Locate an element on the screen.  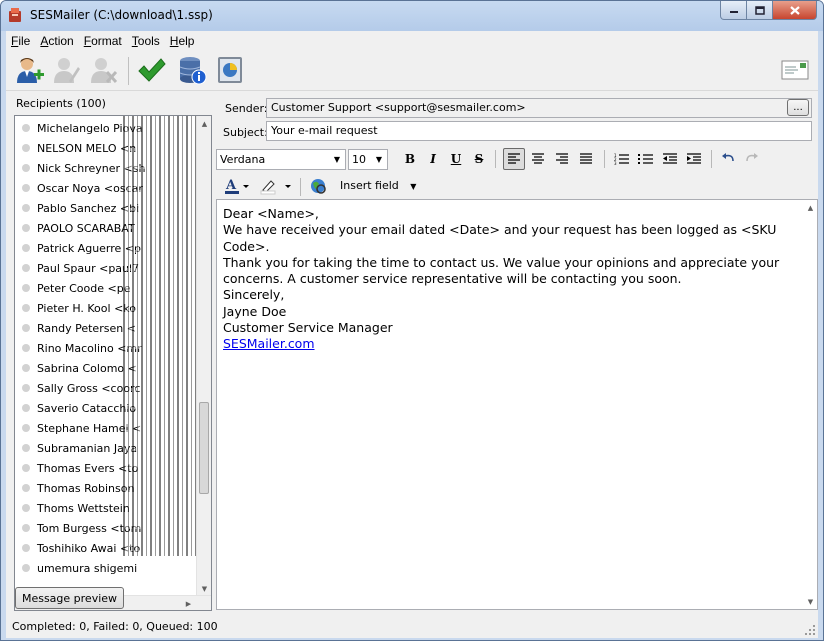
underline-icon: U is located at coordinates (456, 159).